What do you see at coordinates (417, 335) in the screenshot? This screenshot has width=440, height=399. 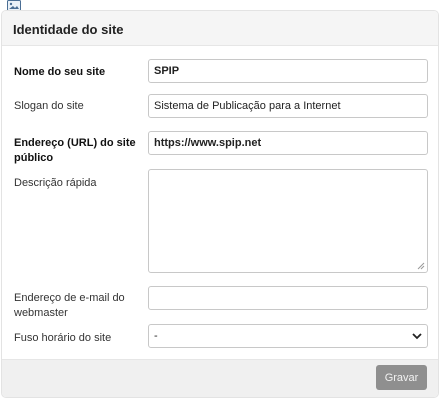 I see `chevron-down-icon` at bounding box center [417, 335].